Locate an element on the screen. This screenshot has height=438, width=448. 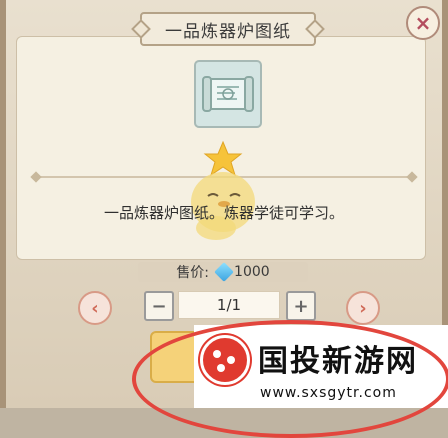
scroll-icon is located at coordinates (228, 94).